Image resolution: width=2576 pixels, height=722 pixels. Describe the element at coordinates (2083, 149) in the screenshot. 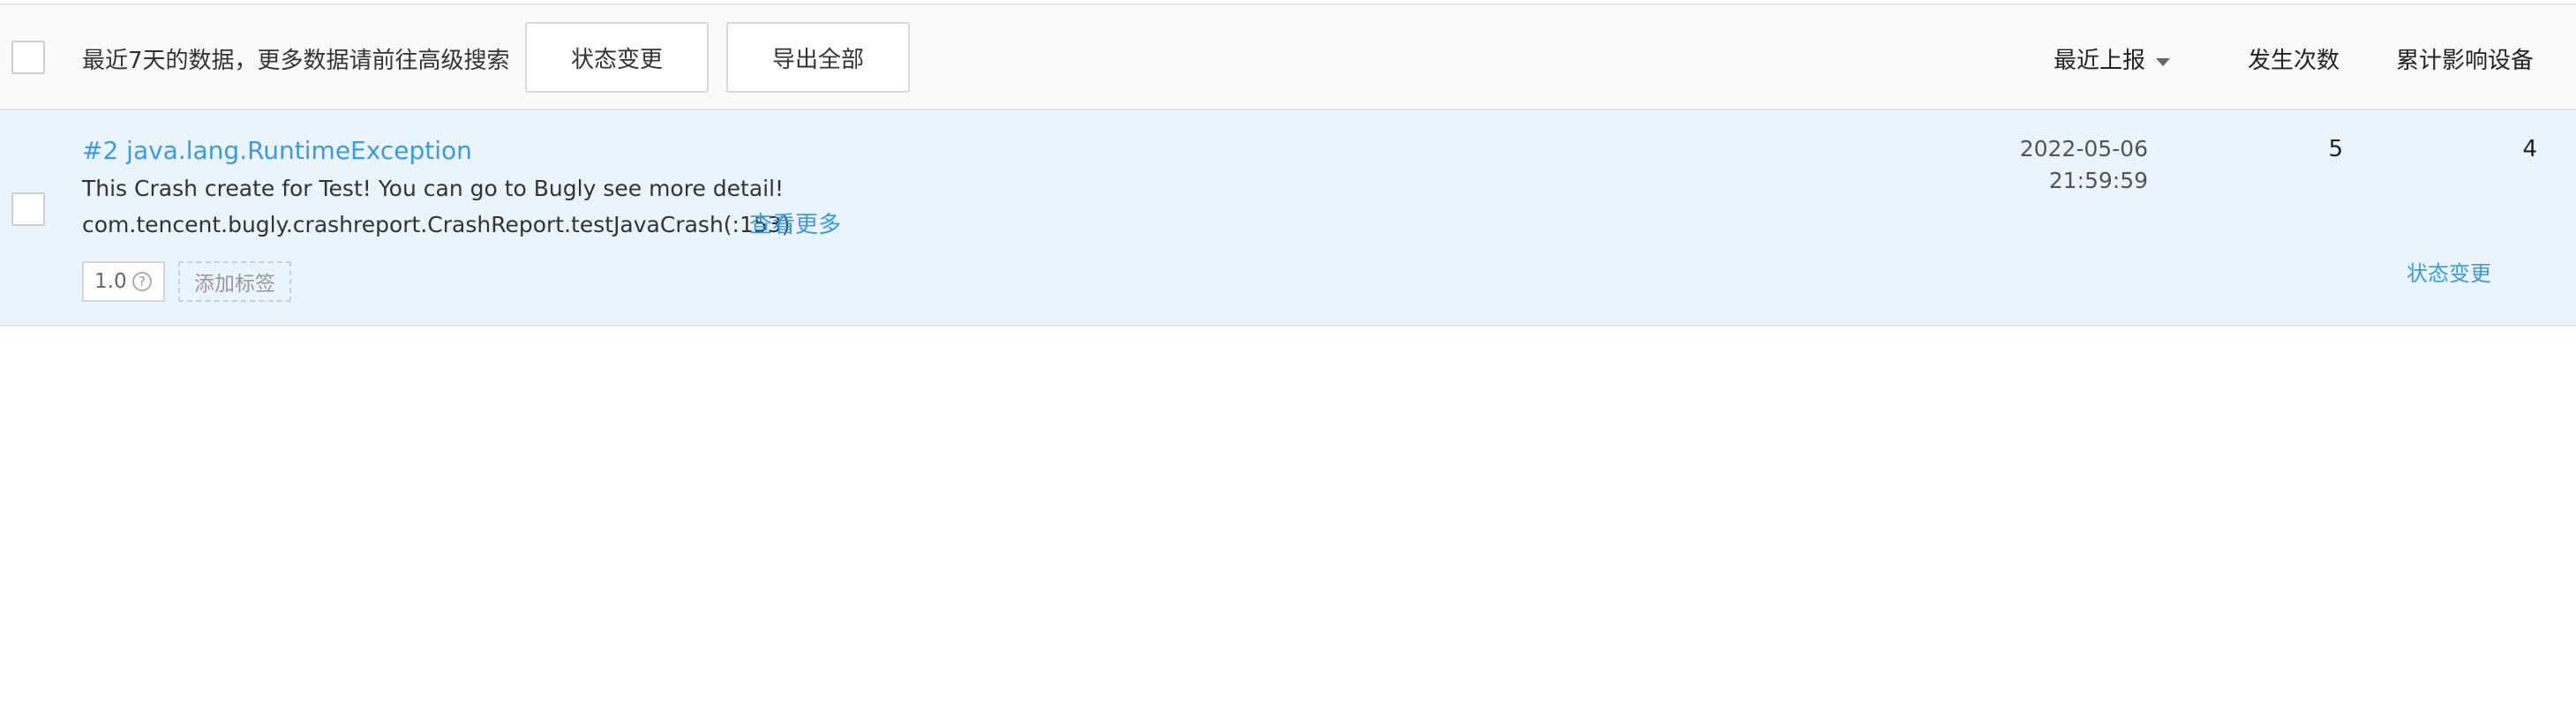

I see `last-report-date: 2022-05-06` at that location.